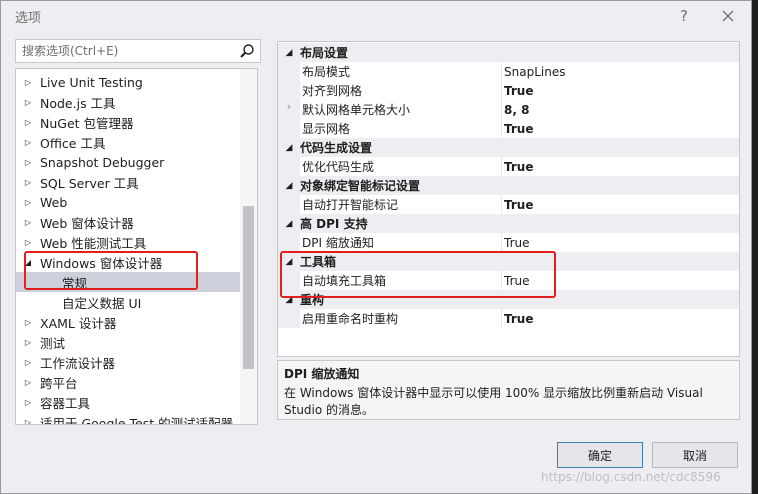  What do you see at coordinates (401, 280) in the screenshot?
I see `property-name: 自动填充工具箱` at bounding box center [401, 280].